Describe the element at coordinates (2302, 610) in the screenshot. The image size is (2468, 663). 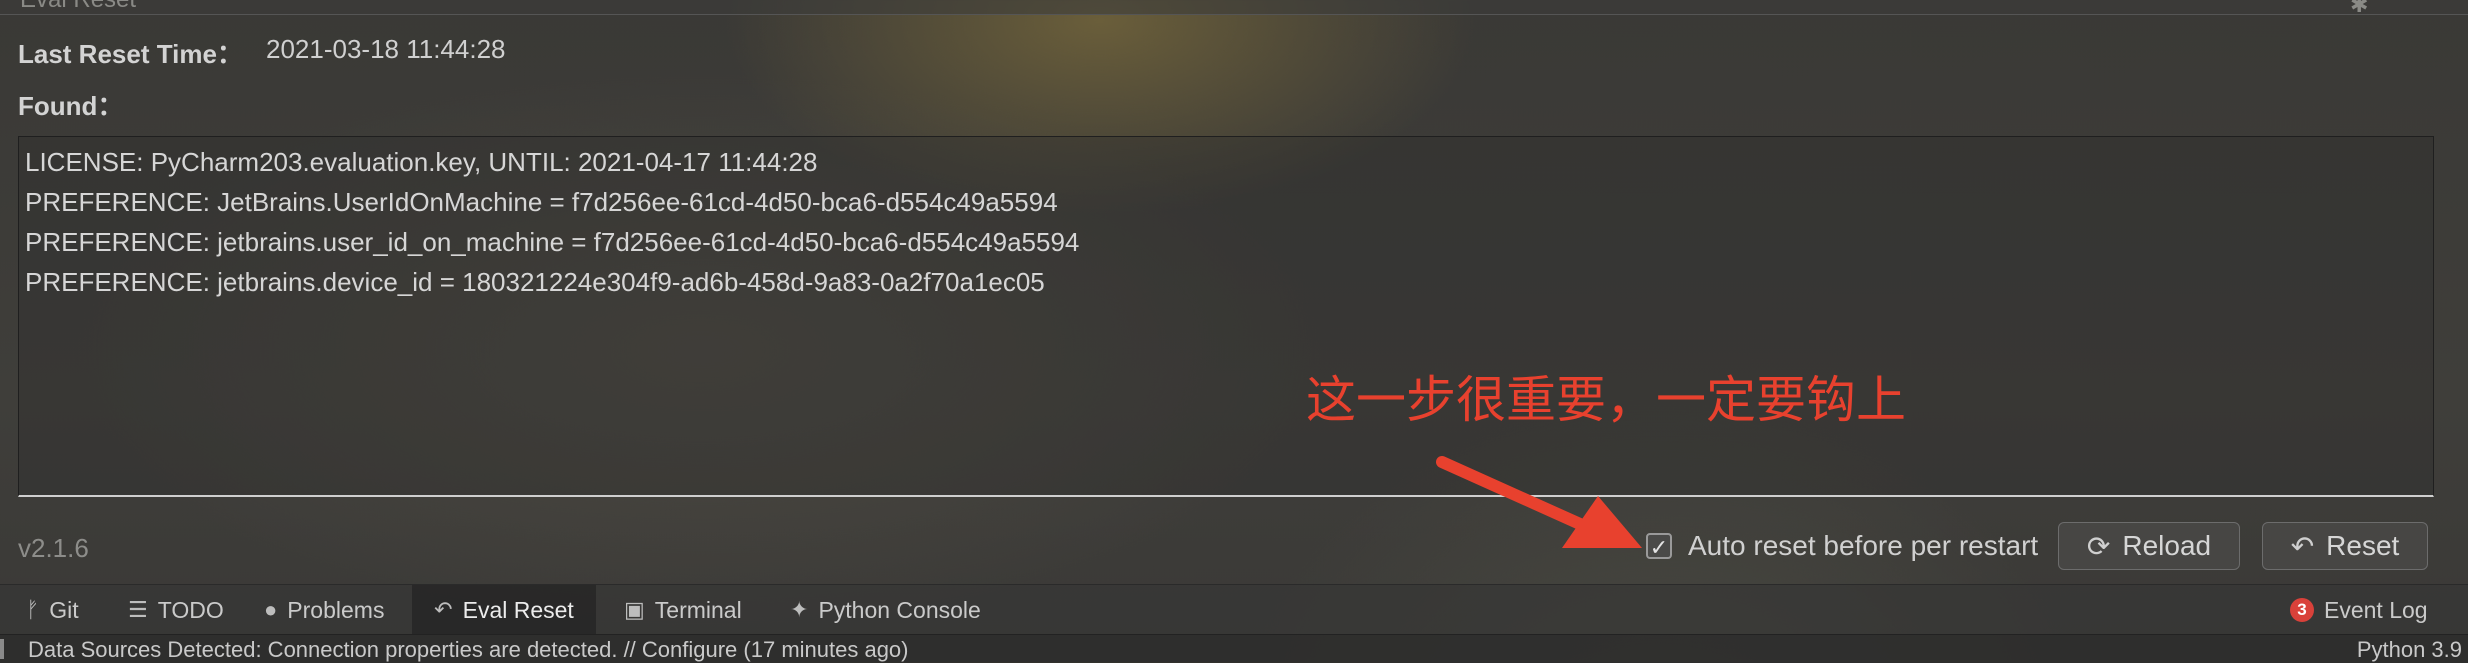
I see `event-count-badge: 3` at that location.